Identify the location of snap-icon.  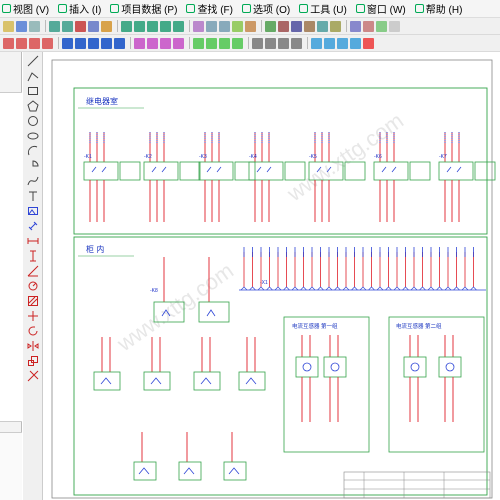
(211, 26).